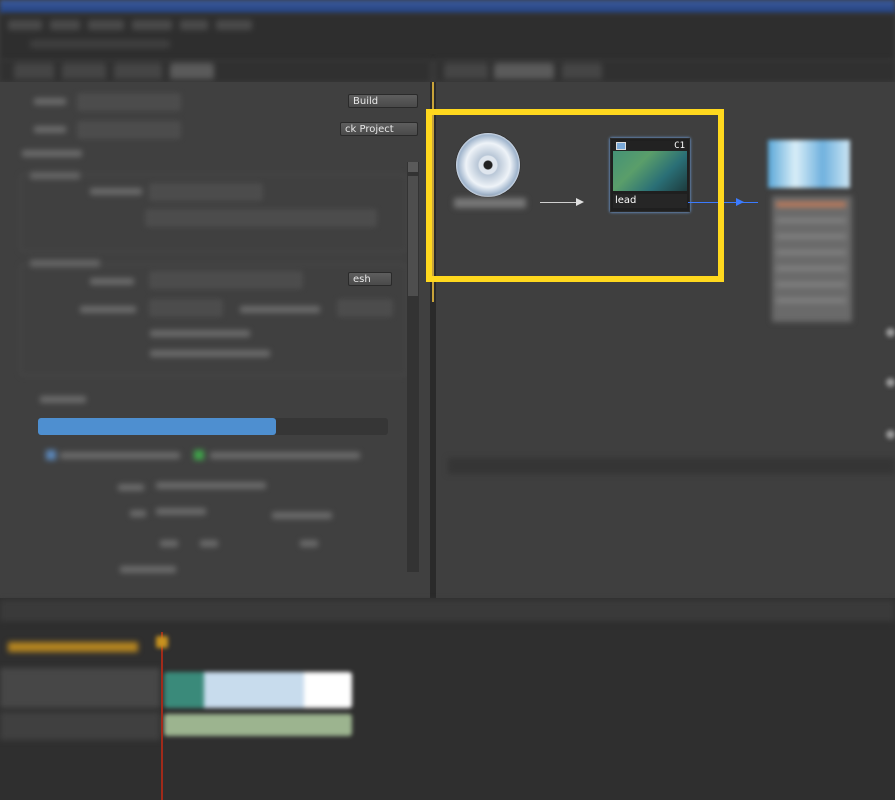 The image size is (895, 800). I want to click on location-field, so click(261, 218).